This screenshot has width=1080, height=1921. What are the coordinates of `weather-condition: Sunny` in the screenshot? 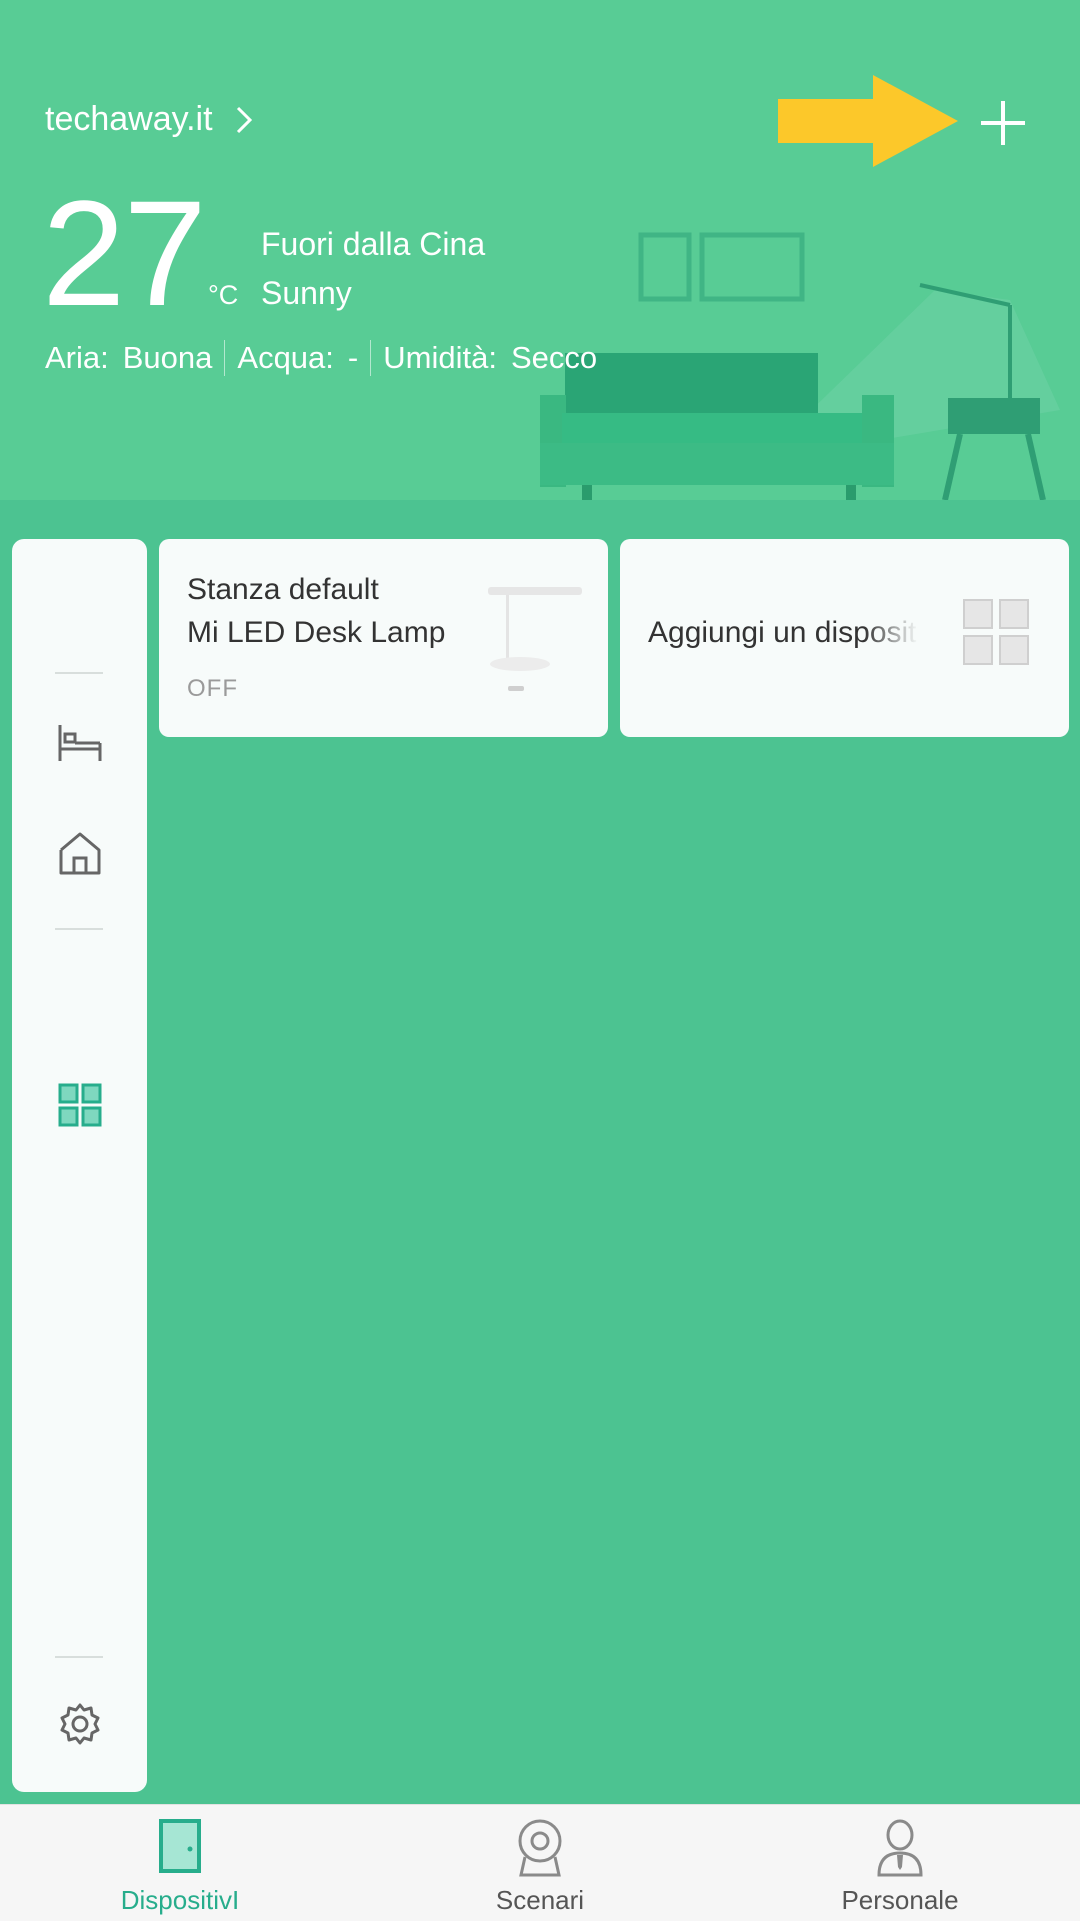 It's located at (306, 293).